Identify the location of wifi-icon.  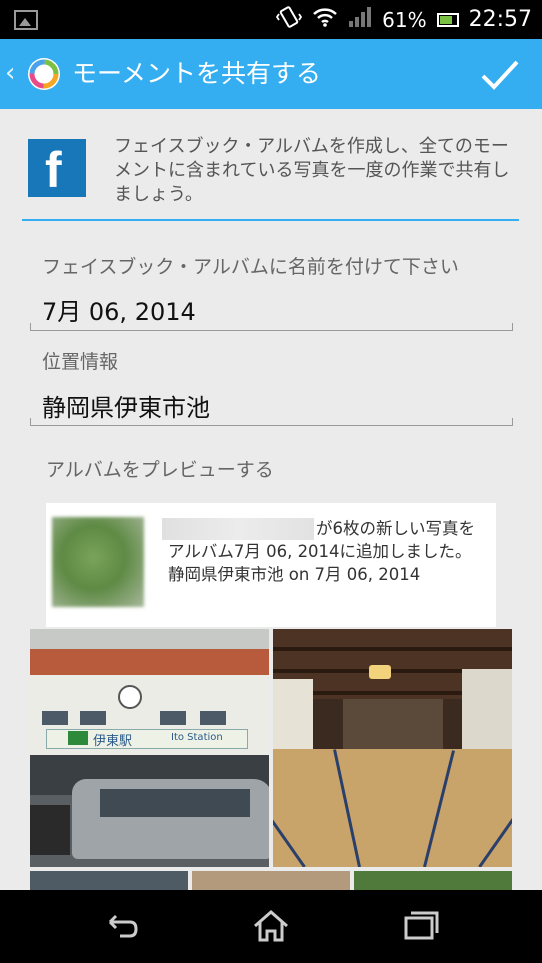
(325, 19).